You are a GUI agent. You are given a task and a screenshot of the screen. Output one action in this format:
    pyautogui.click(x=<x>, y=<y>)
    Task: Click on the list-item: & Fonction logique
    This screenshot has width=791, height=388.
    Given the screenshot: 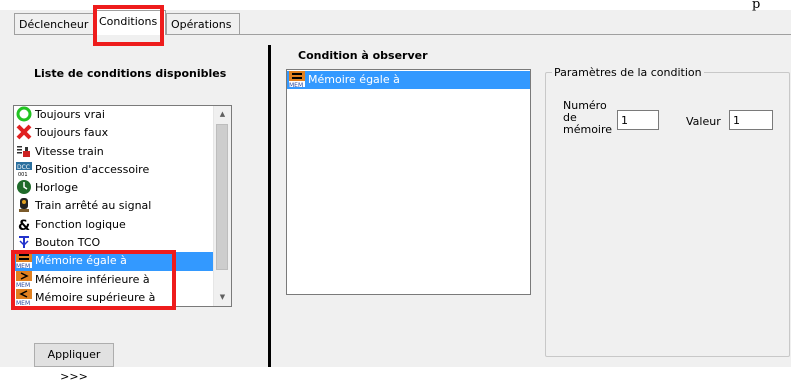 What is the action you would take?
    pyautogui.click(x=114, y=225)
    